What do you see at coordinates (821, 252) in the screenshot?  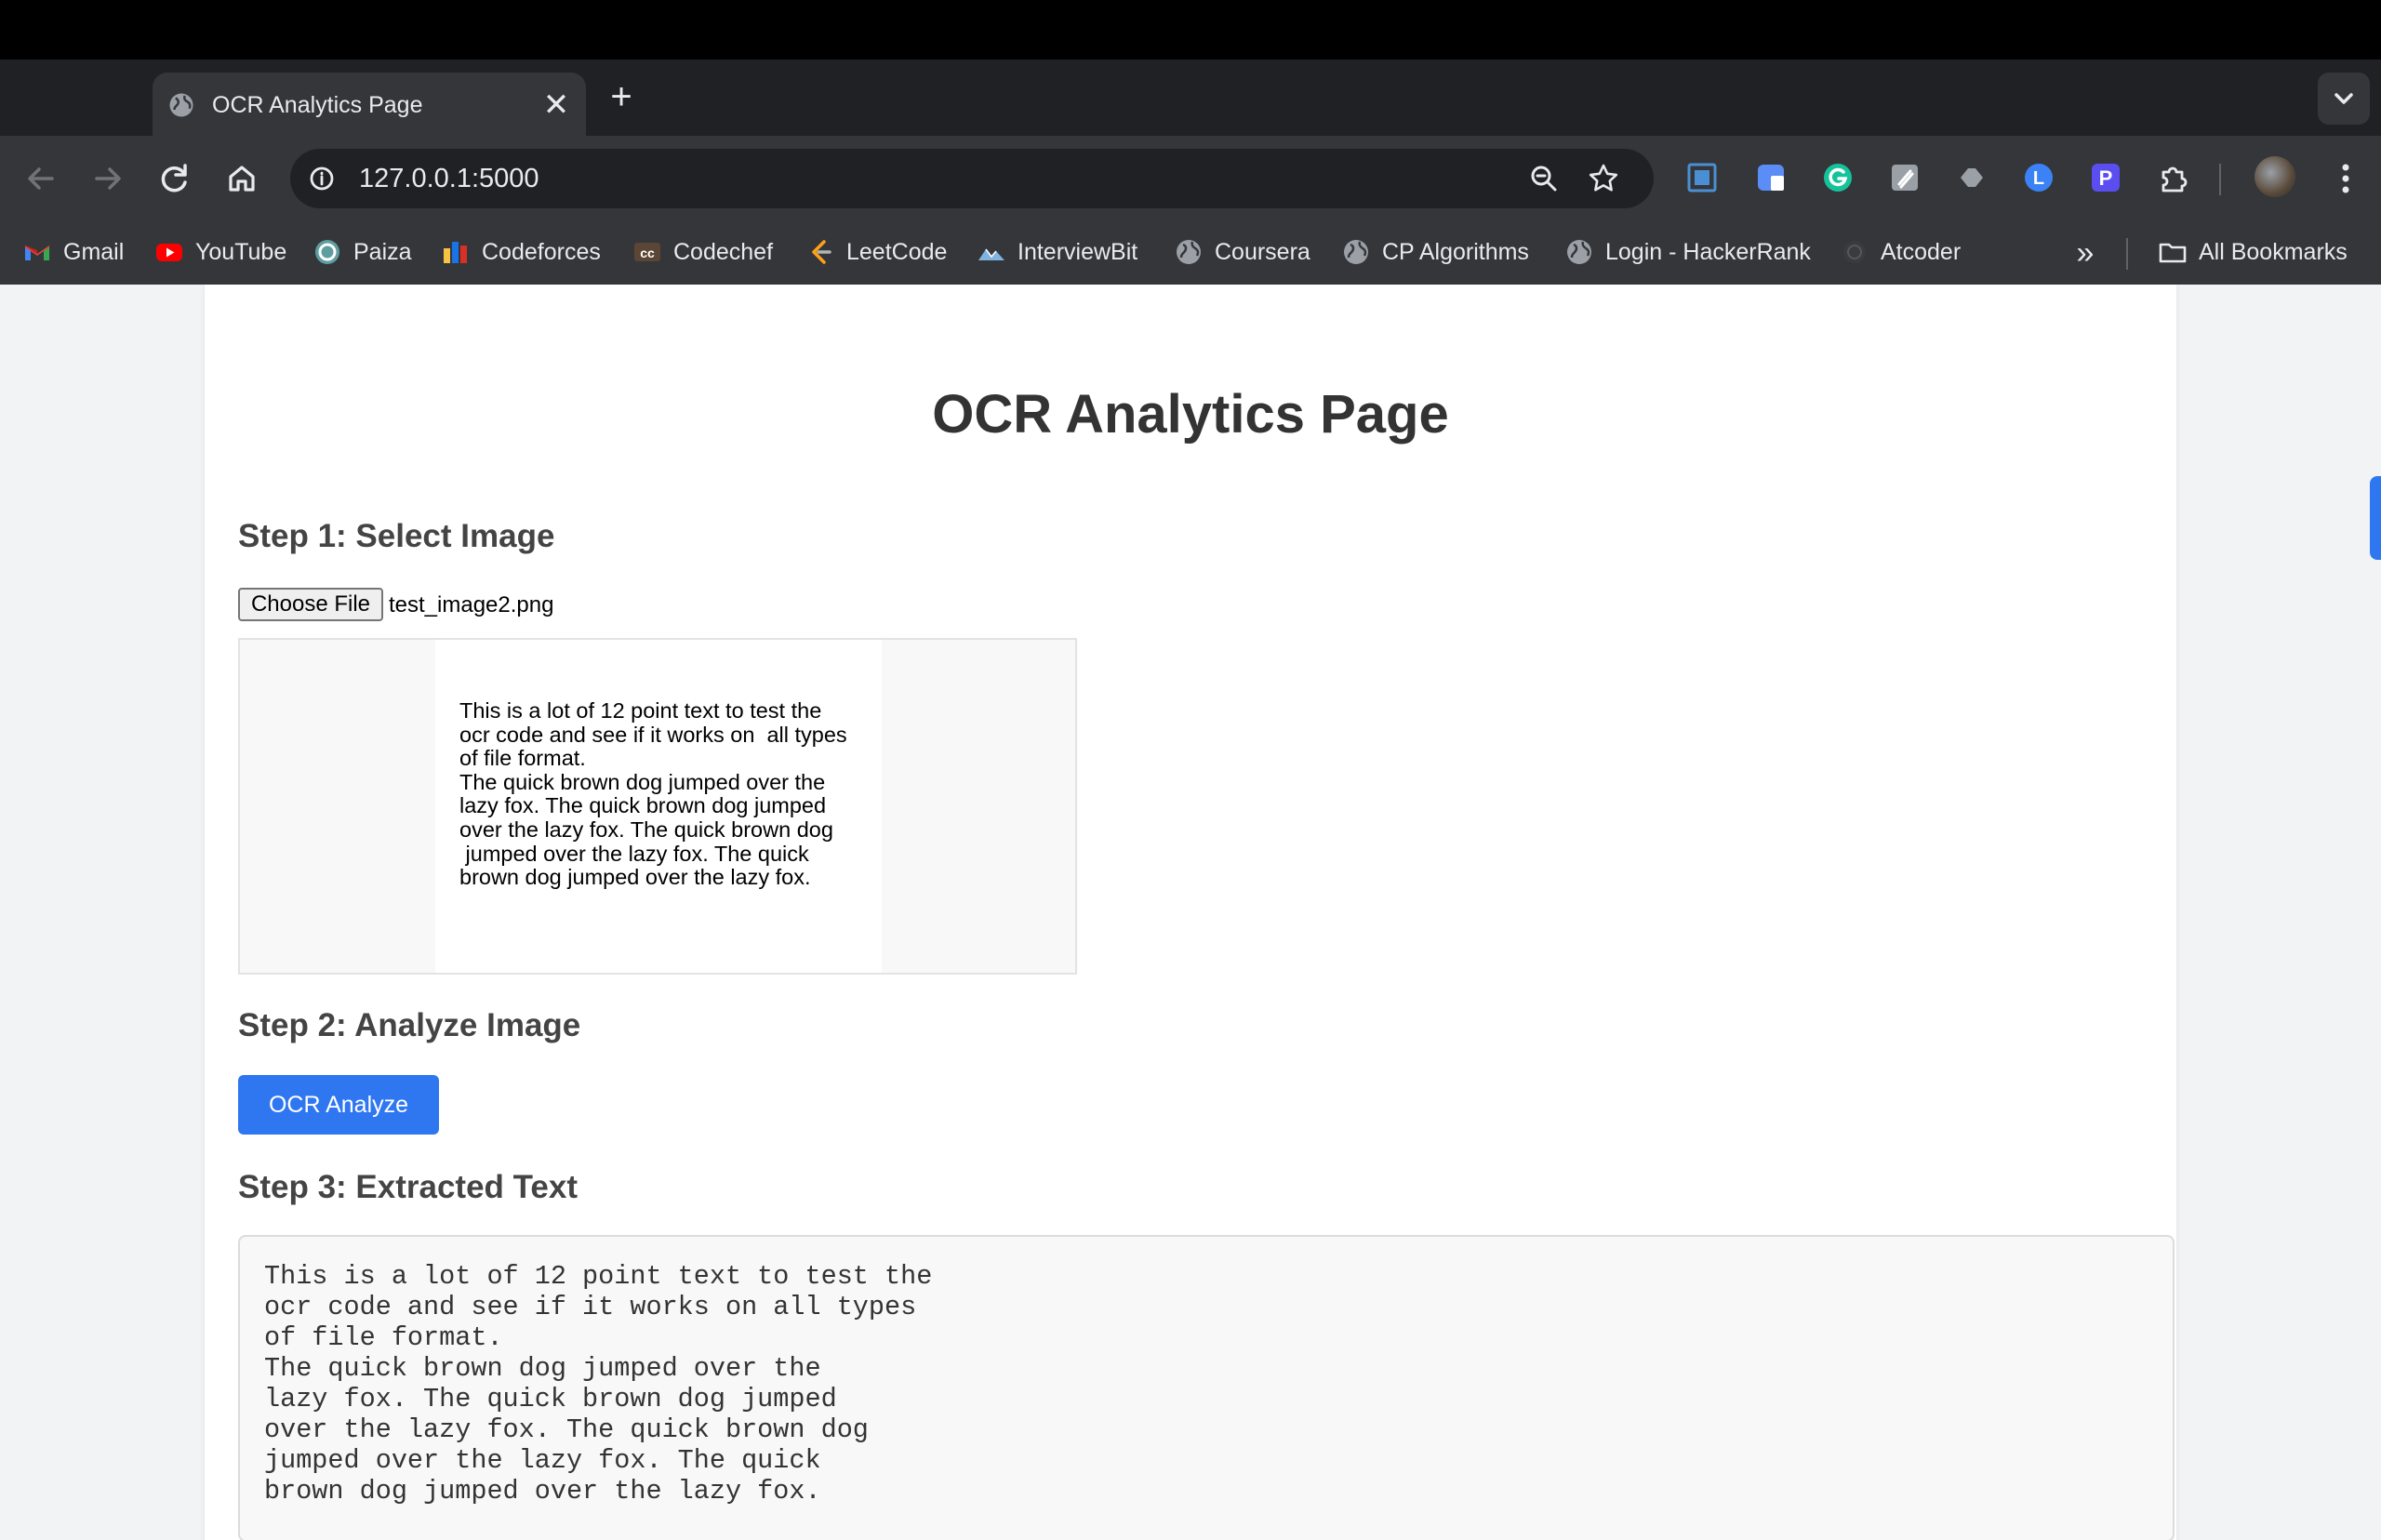 I see `leetcode-icon` at bounding box center [821, 252].